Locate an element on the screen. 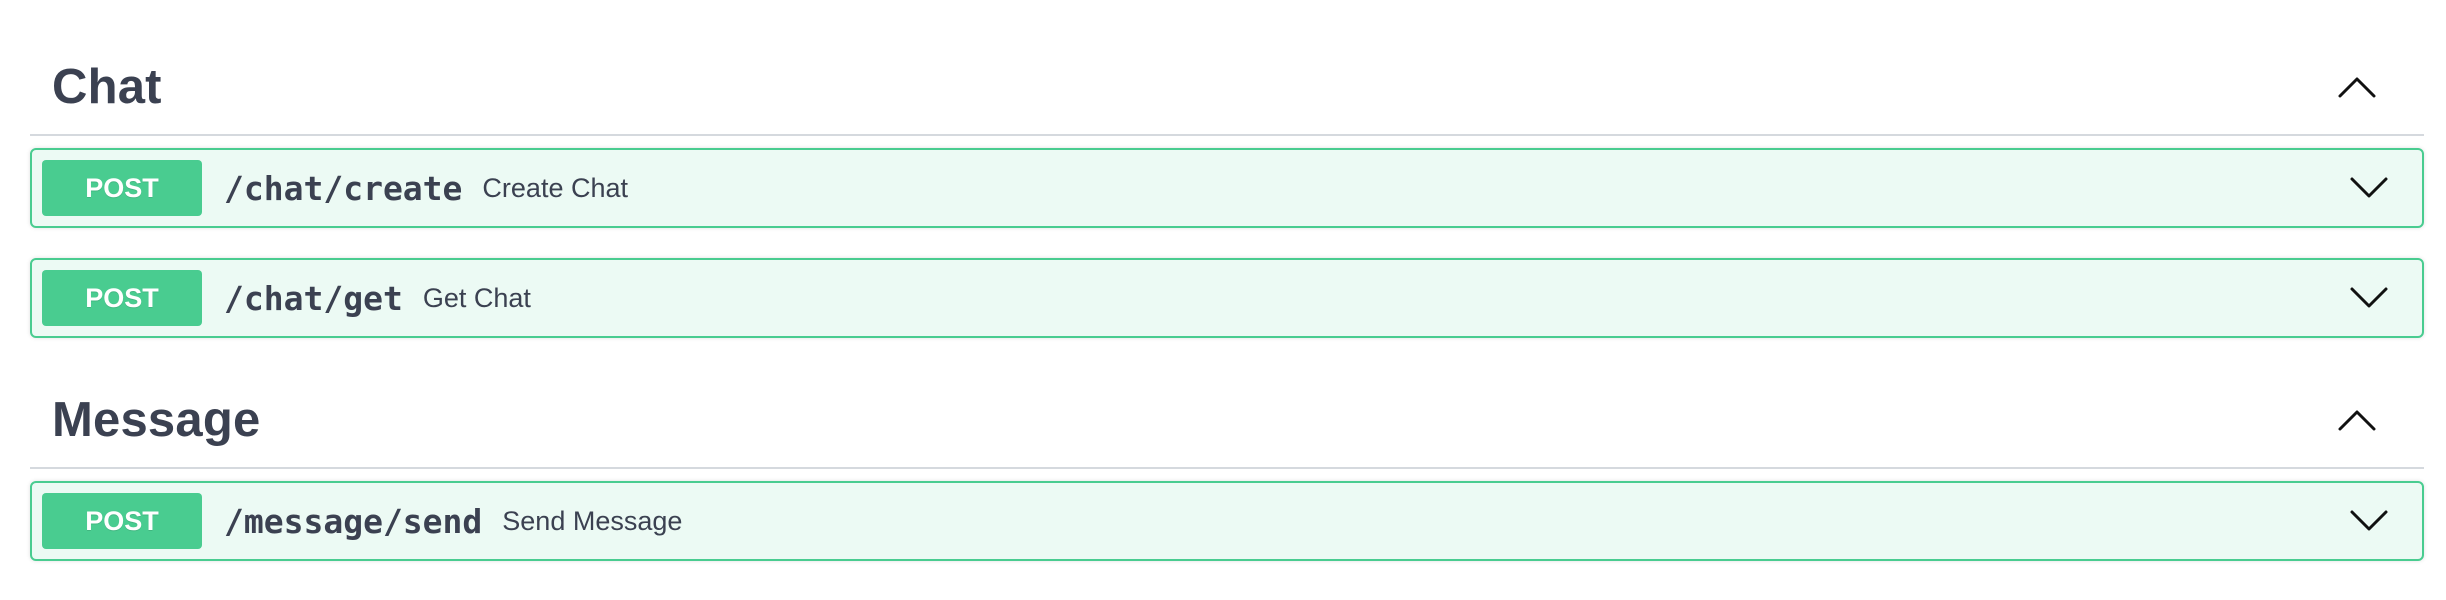  operation-path: /chat/get is located at coordinates (313, 298).